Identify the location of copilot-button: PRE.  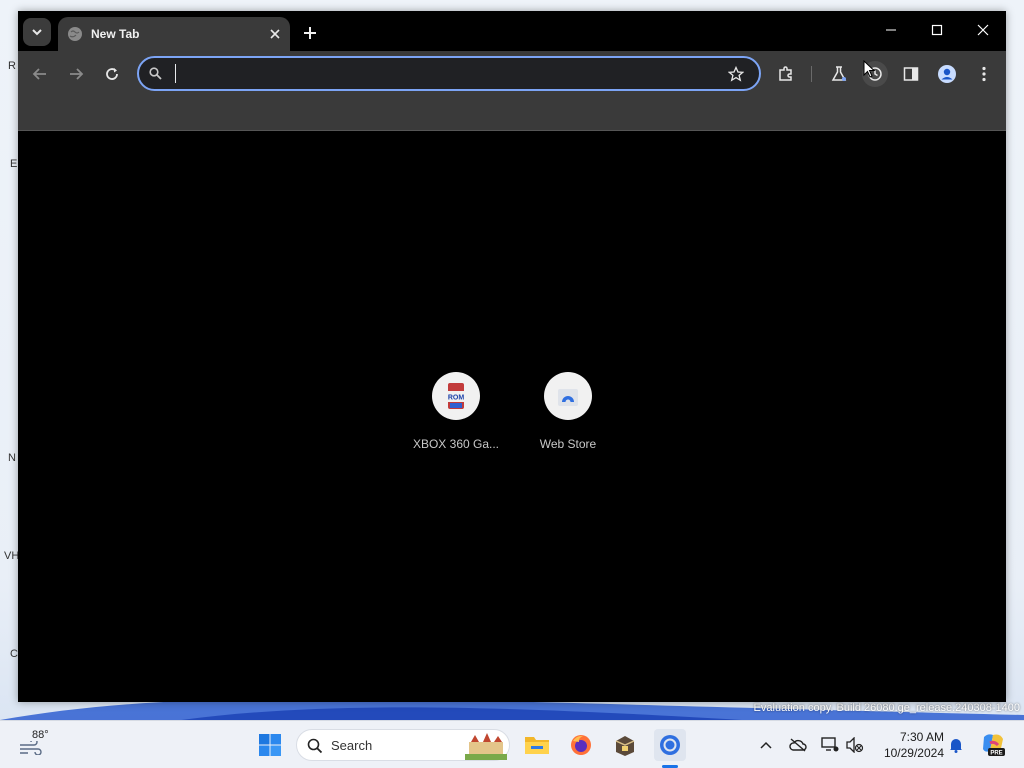
(993, 744).